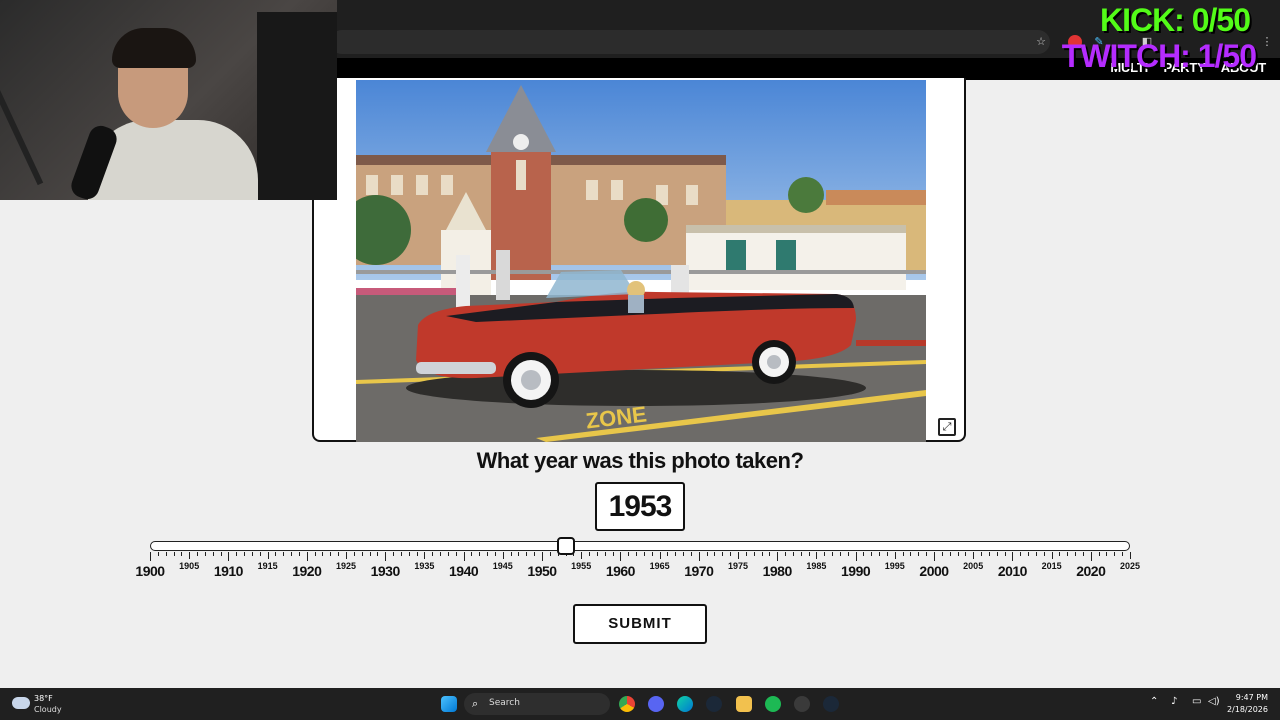  Describe the element at coordinates (627, 704) in the screenshot. I see `chrome-icon` at that location.